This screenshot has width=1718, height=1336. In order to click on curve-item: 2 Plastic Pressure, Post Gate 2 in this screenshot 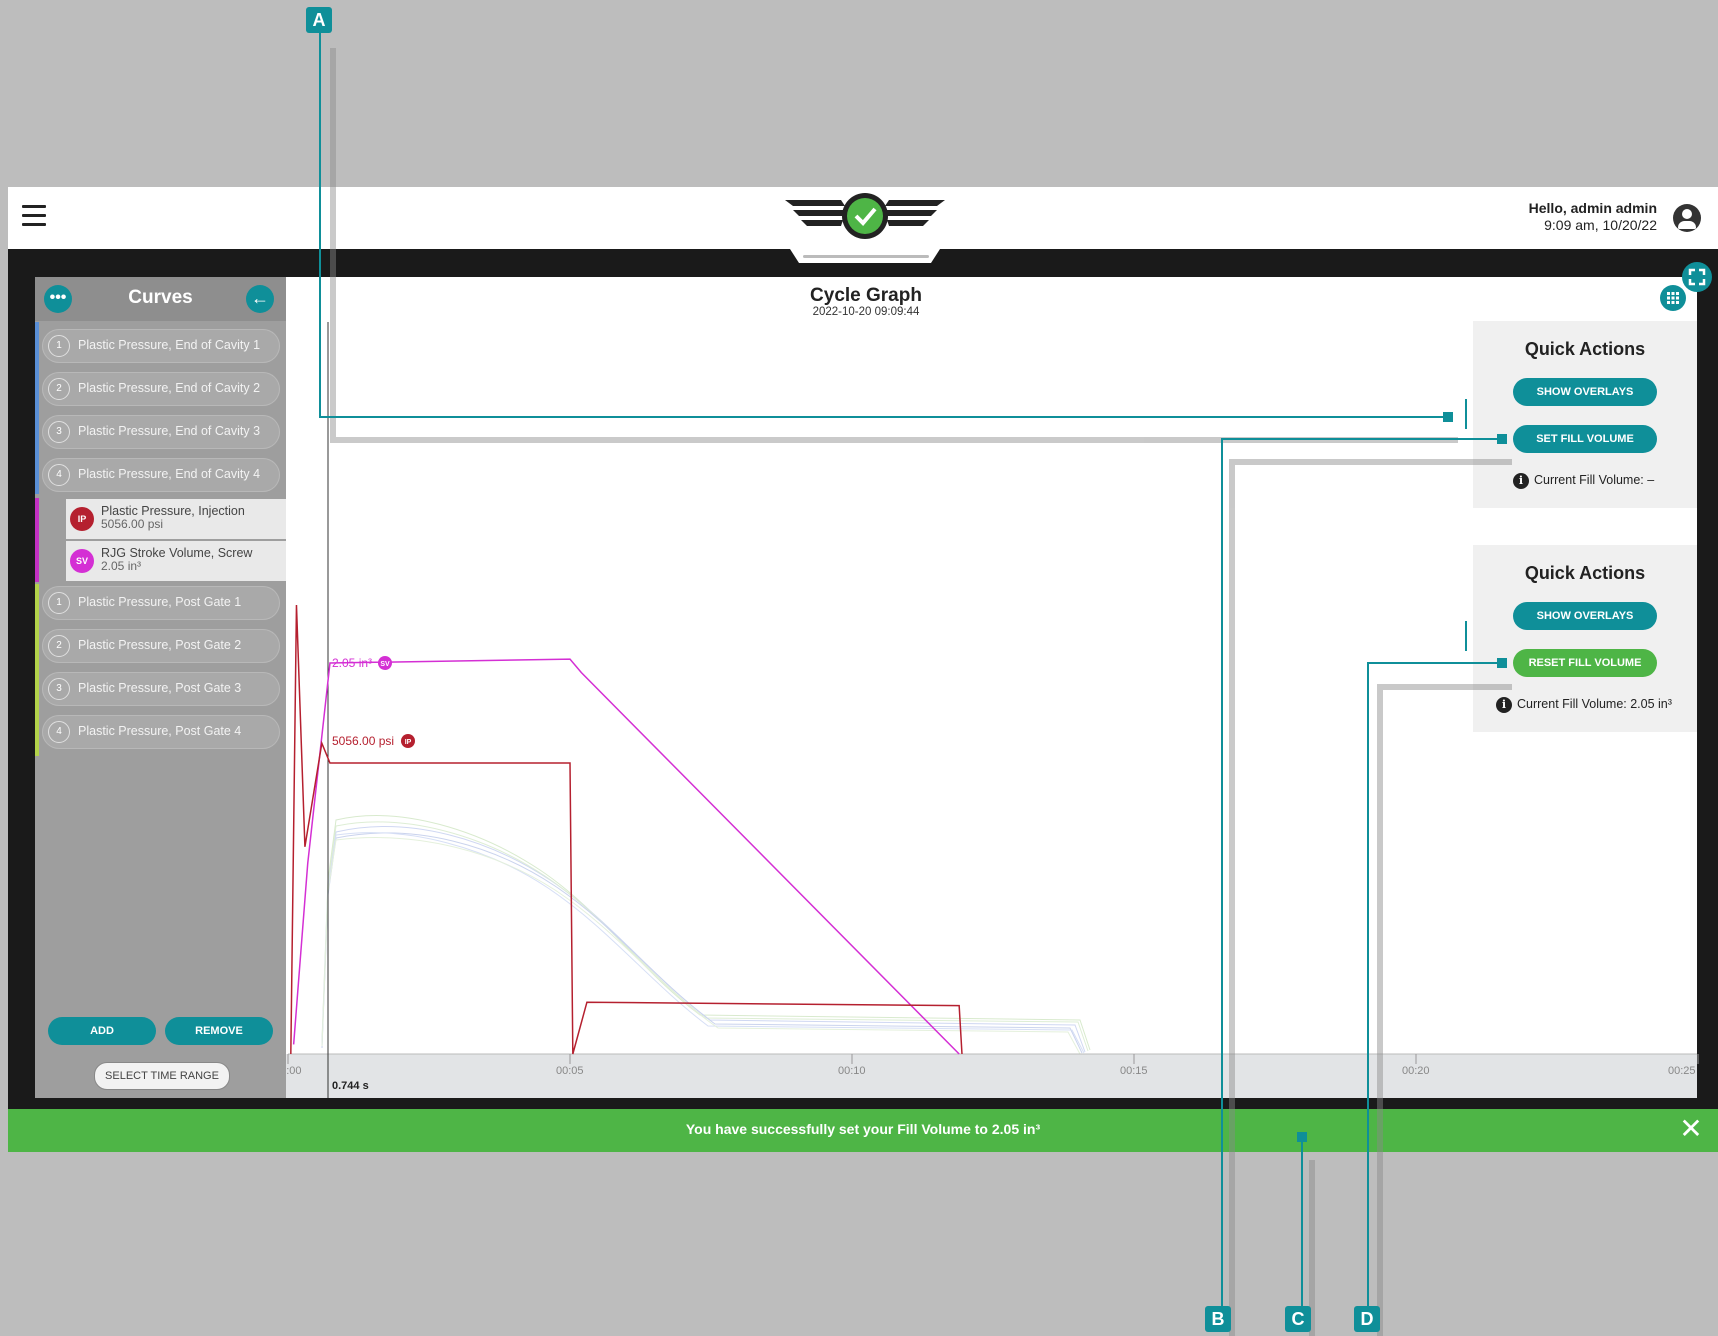, I will do `click(161, 646)`.